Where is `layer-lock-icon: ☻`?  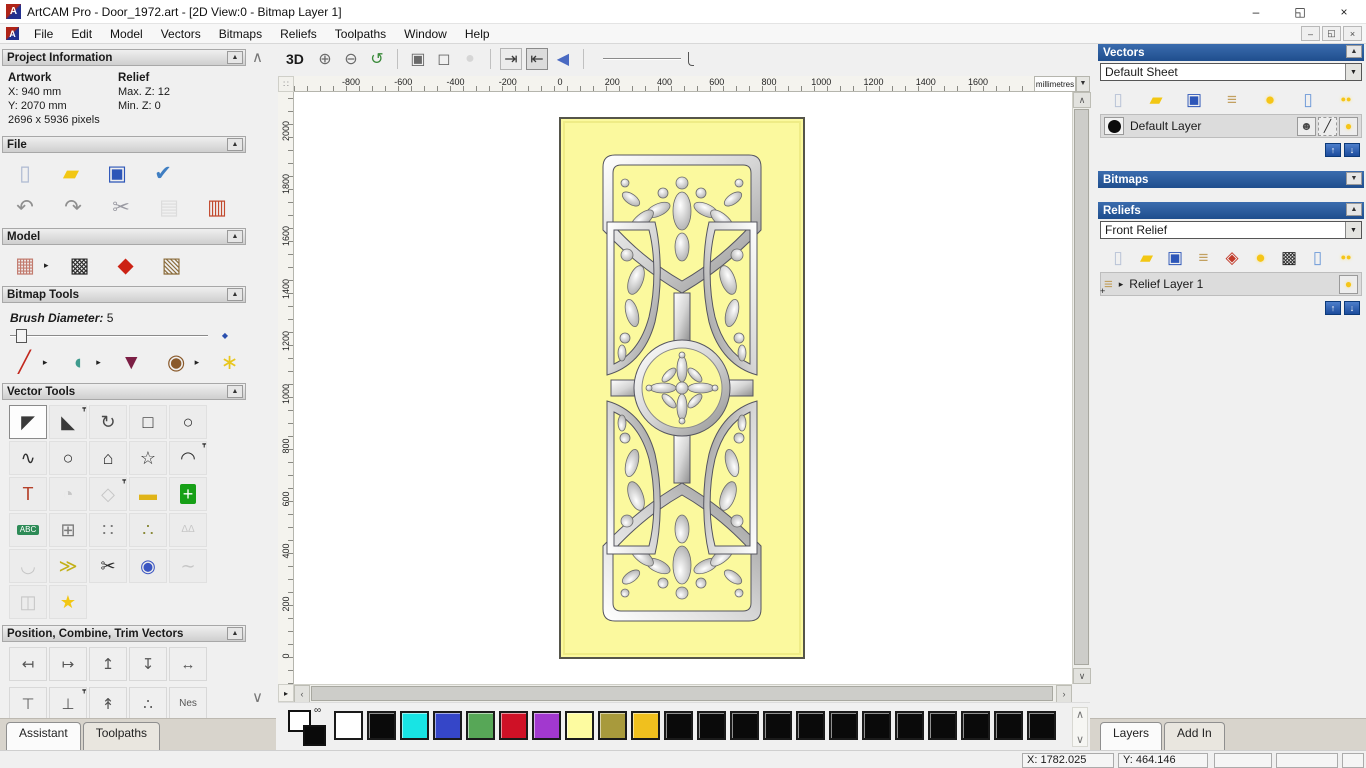
layer-lock-icon: ☻ is located at coordinates (1306, 126).